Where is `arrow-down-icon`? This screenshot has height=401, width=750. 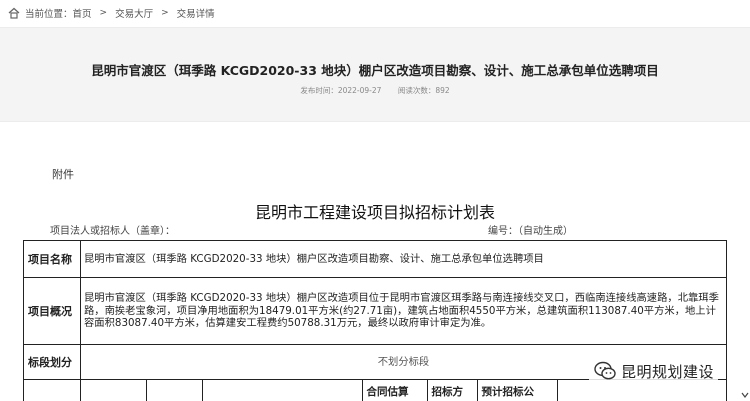 arrow-down-icon is located at coordinates (745, 395).